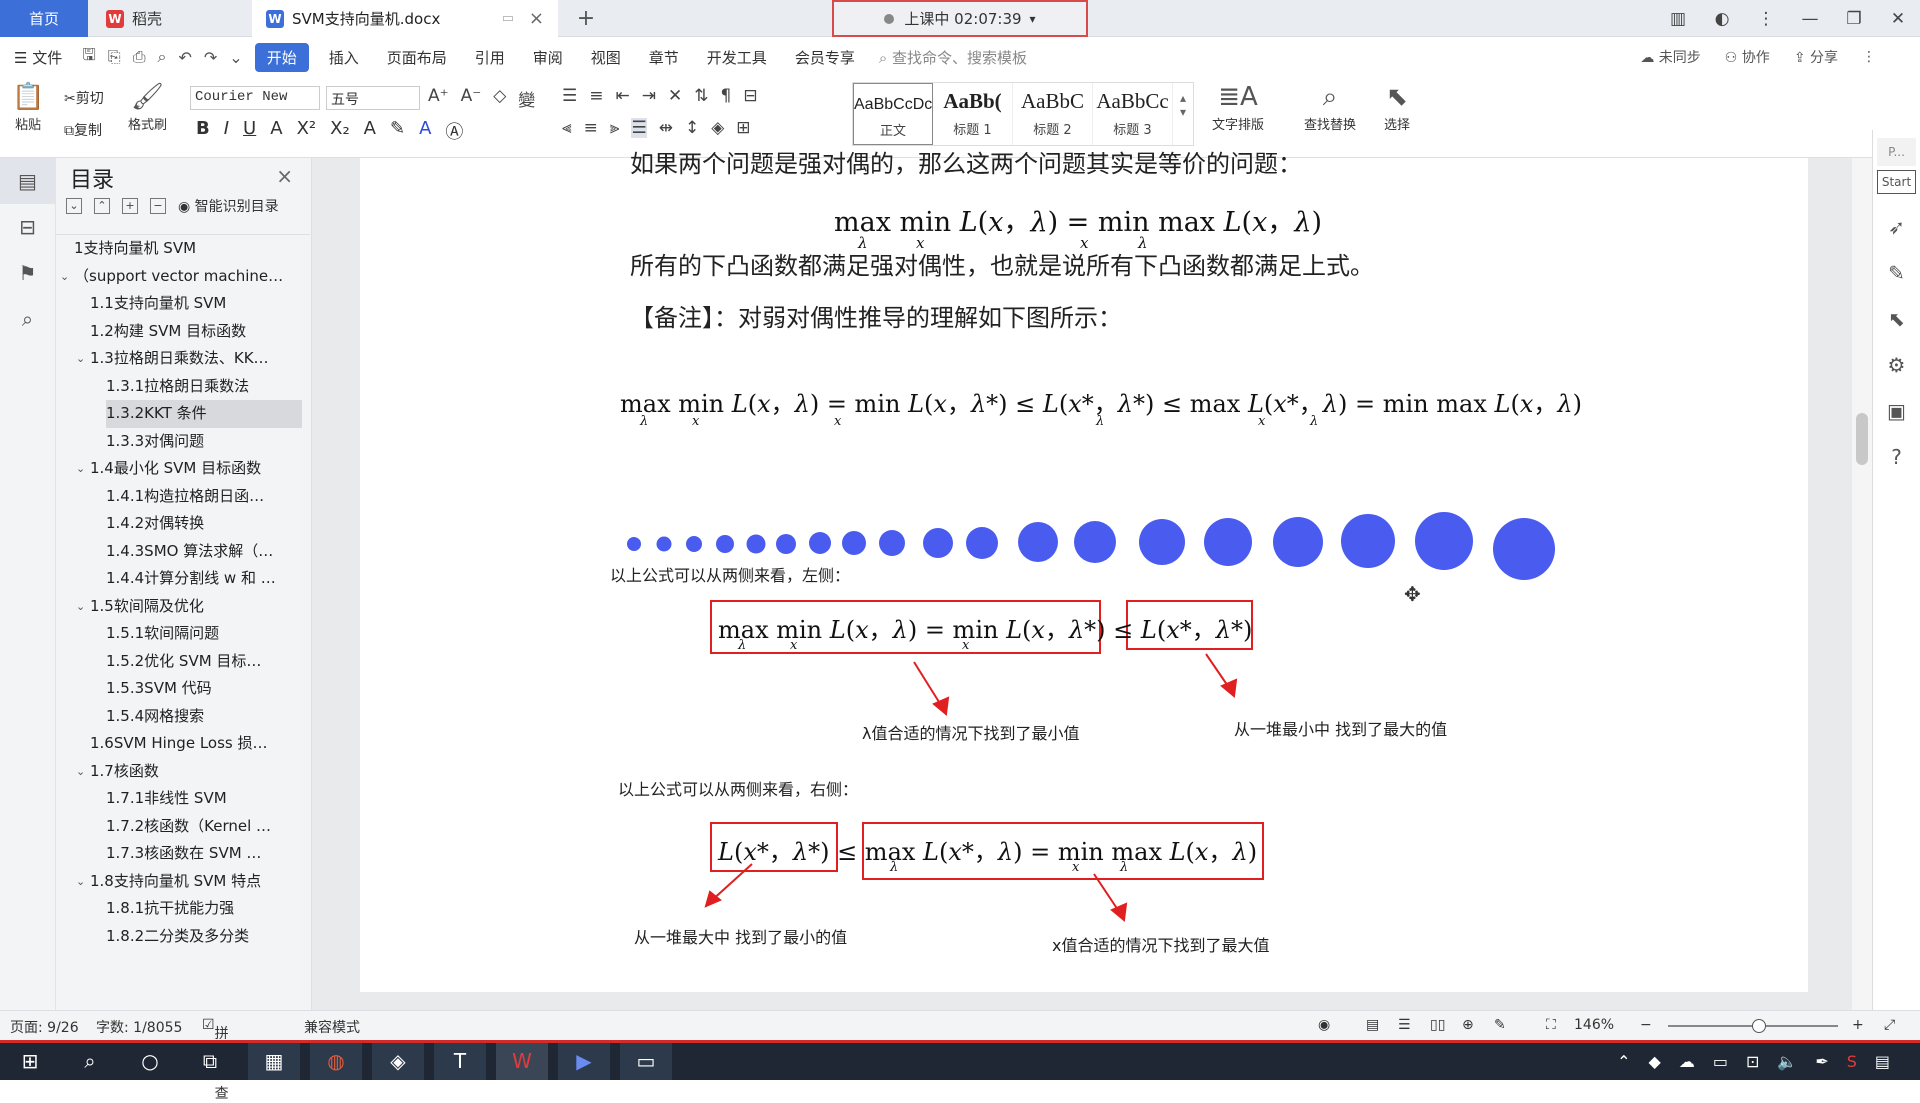 This screenshot has height=1103, width=1920. Describe the element at coordinates (1678, 19) in the screenshot. I see `layout-icon: ▥` at that location.